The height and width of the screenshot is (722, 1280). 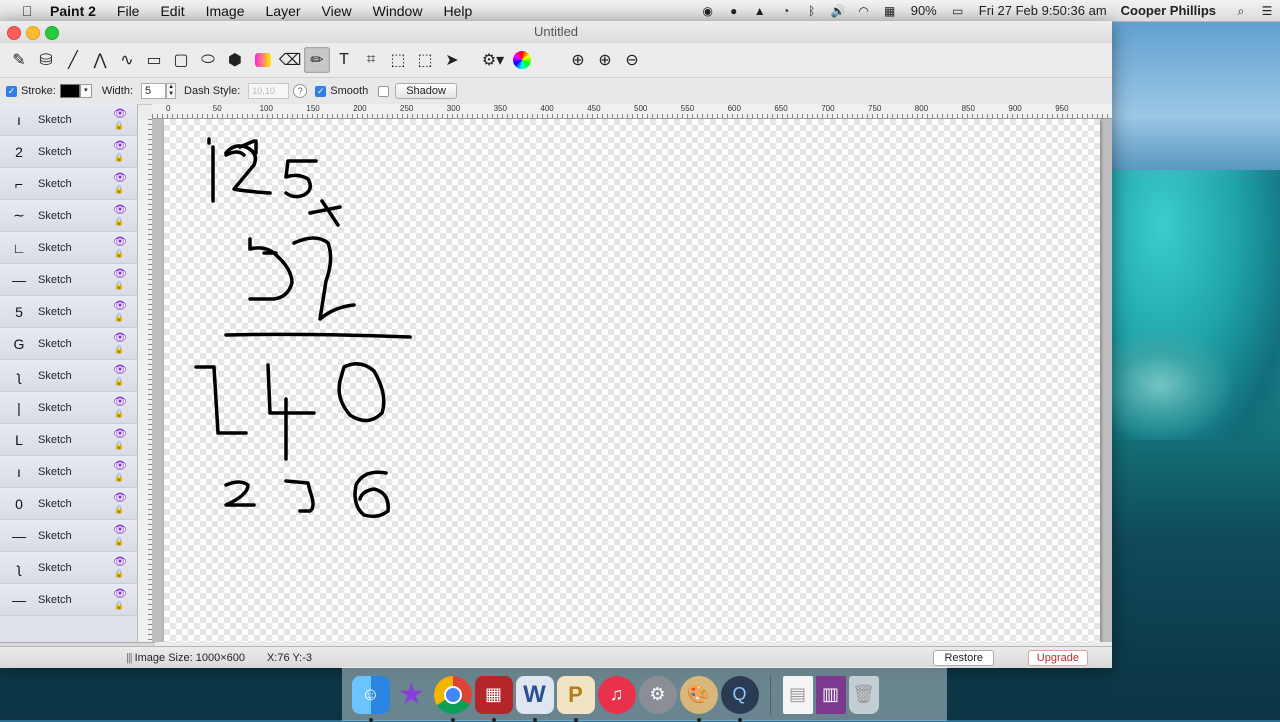 What do you see at coordinates (100, 60) in the screenshot?
I see `polyline-tool-icon: ⋀` at bounding box center [100, 60].